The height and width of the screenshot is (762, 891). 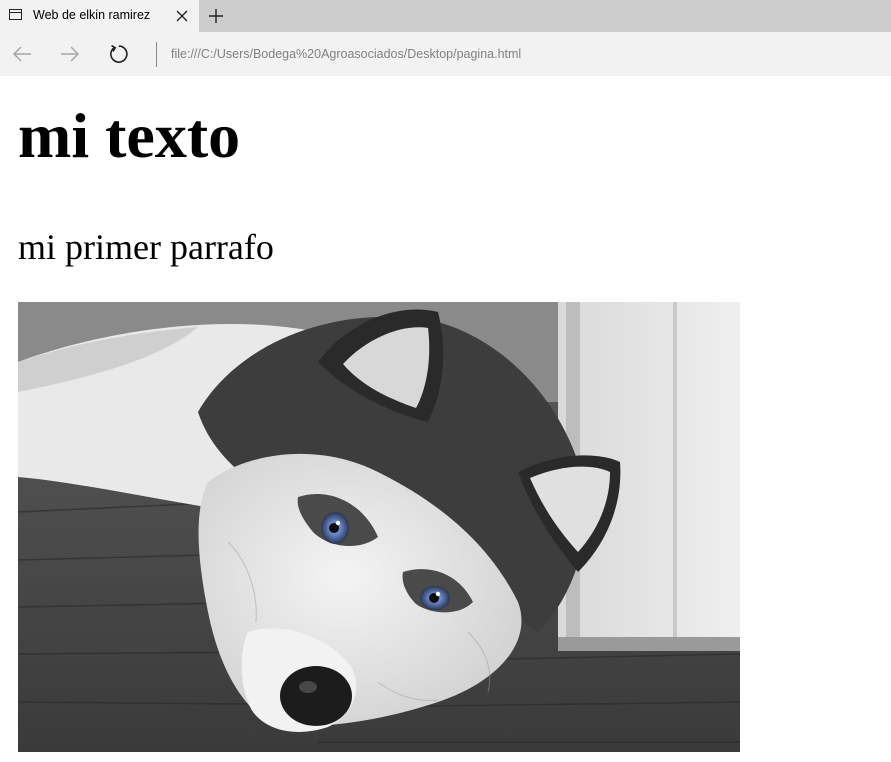 What do you see at coordinates (156, 54) in the screenshot?
I see `address-separator` at bounding box center [156, 54].